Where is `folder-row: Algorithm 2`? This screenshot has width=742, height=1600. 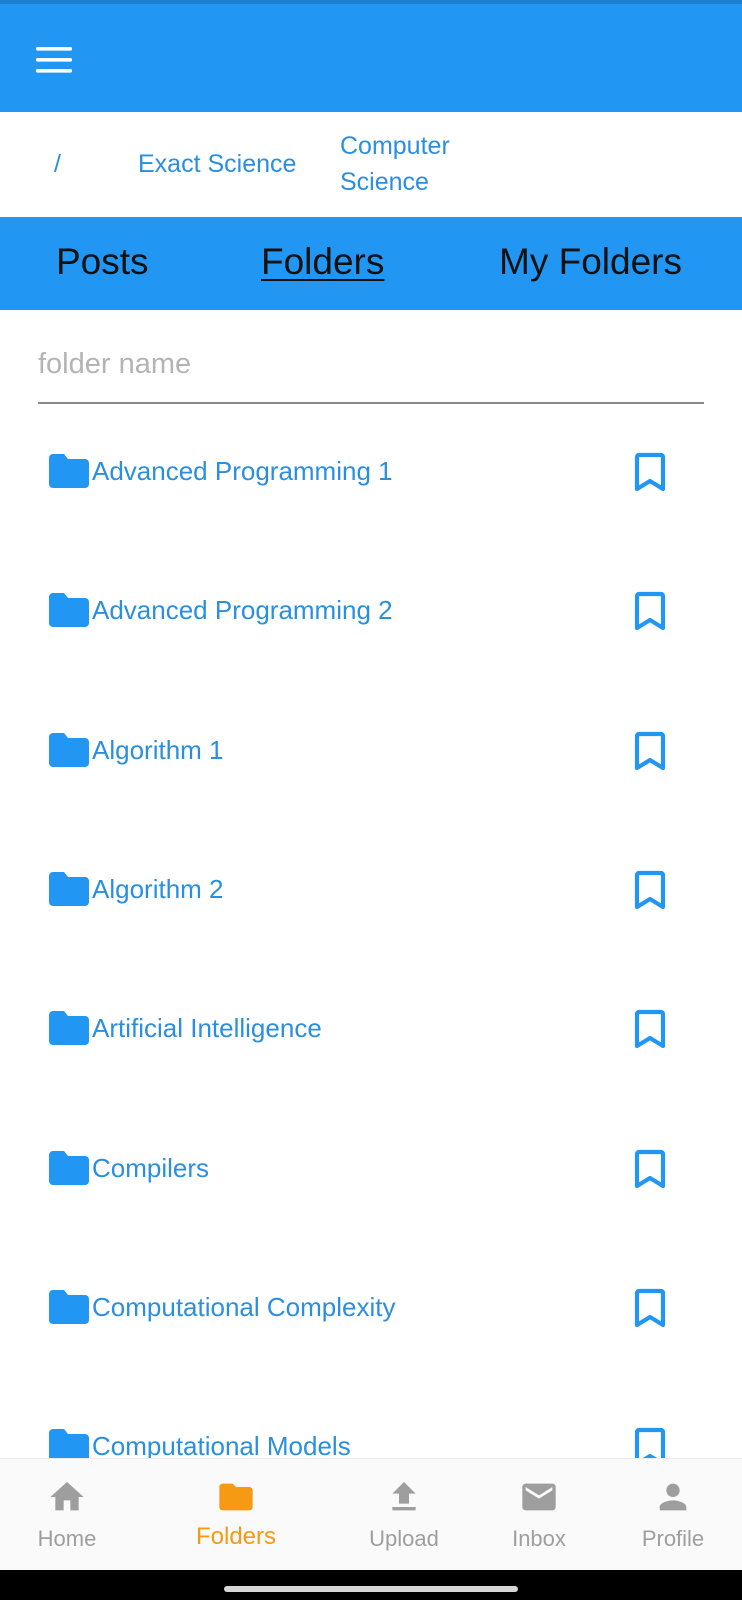 folder-row: Algorithm 2 is located at coordinates (371, 891).